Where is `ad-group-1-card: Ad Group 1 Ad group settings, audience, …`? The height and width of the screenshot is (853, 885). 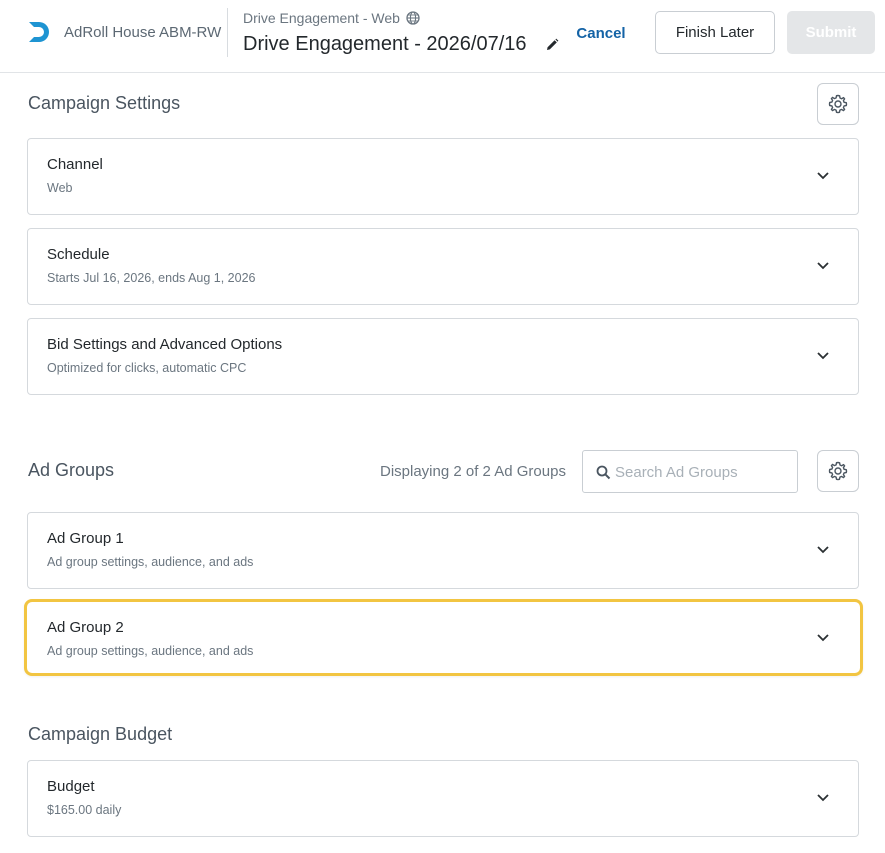
ad-group-1-card: Ad Group 1 Ad group settings, audience, … is located at coordinates (443, 550).